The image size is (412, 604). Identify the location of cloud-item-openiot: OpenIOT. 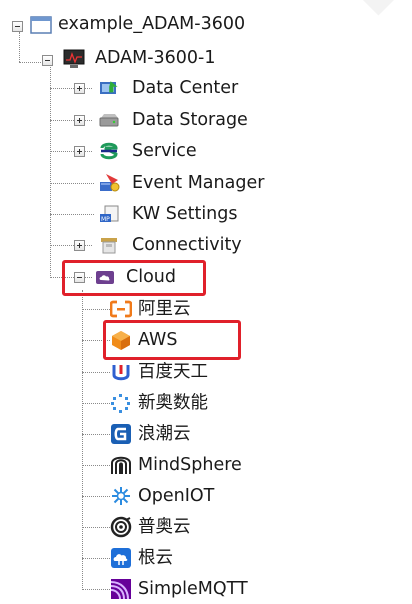
(208, 497).